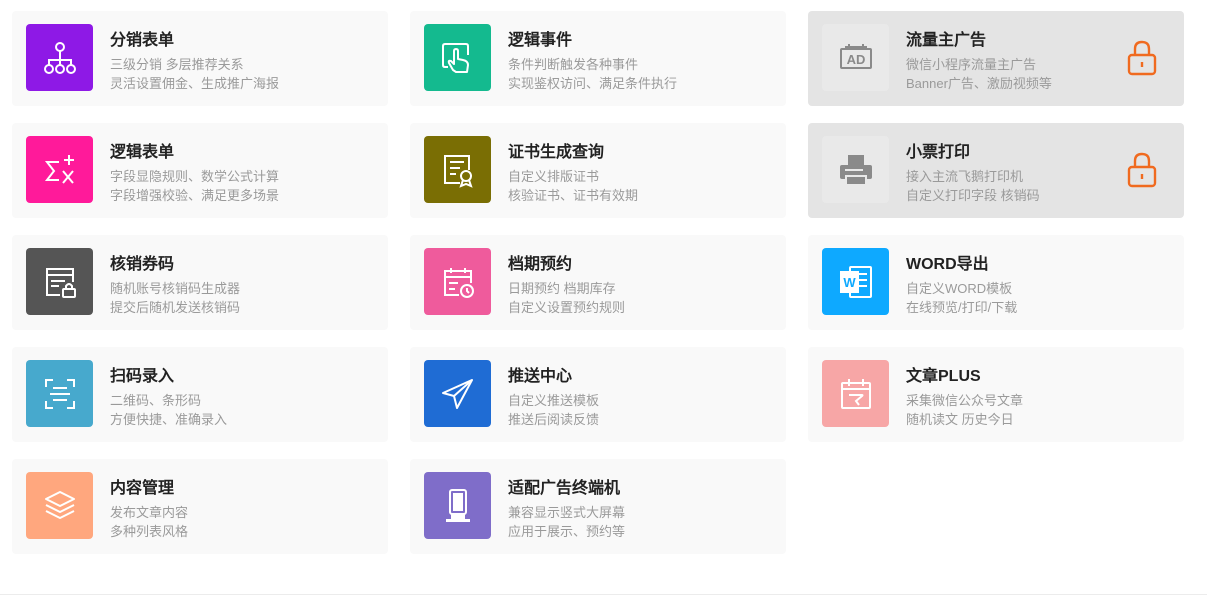  I want to click on feature-card-receipt-print: 小票打印接入主流飞鹅打印机自定义打印字段 核销码, so click(996, 170).